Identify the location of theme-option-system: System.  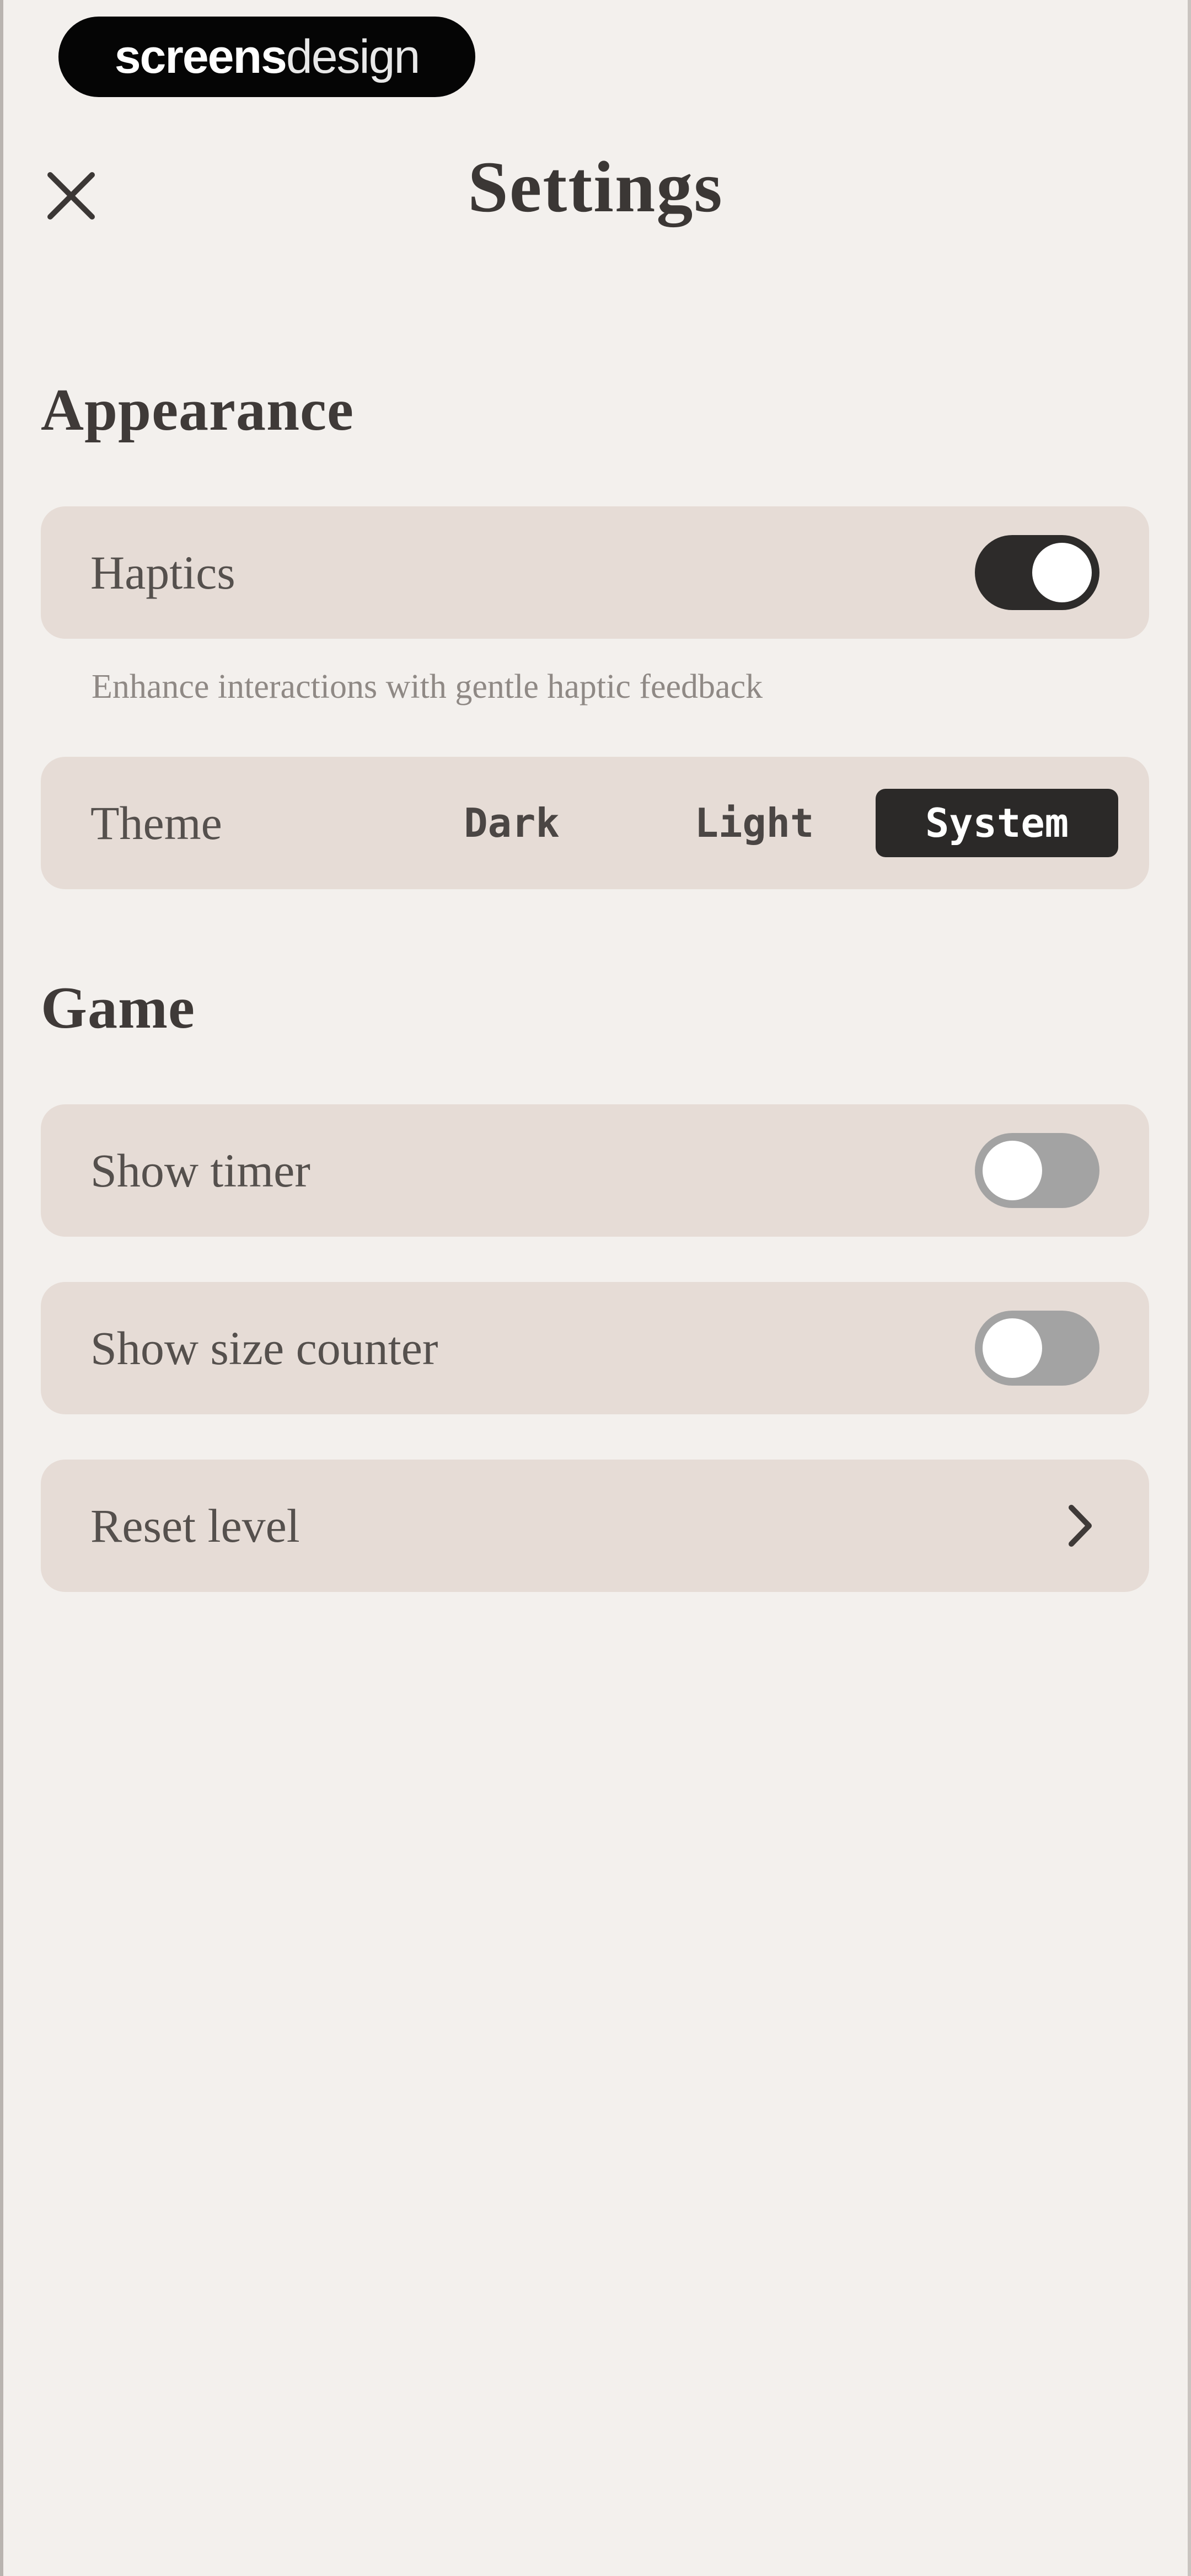
(997, 823).